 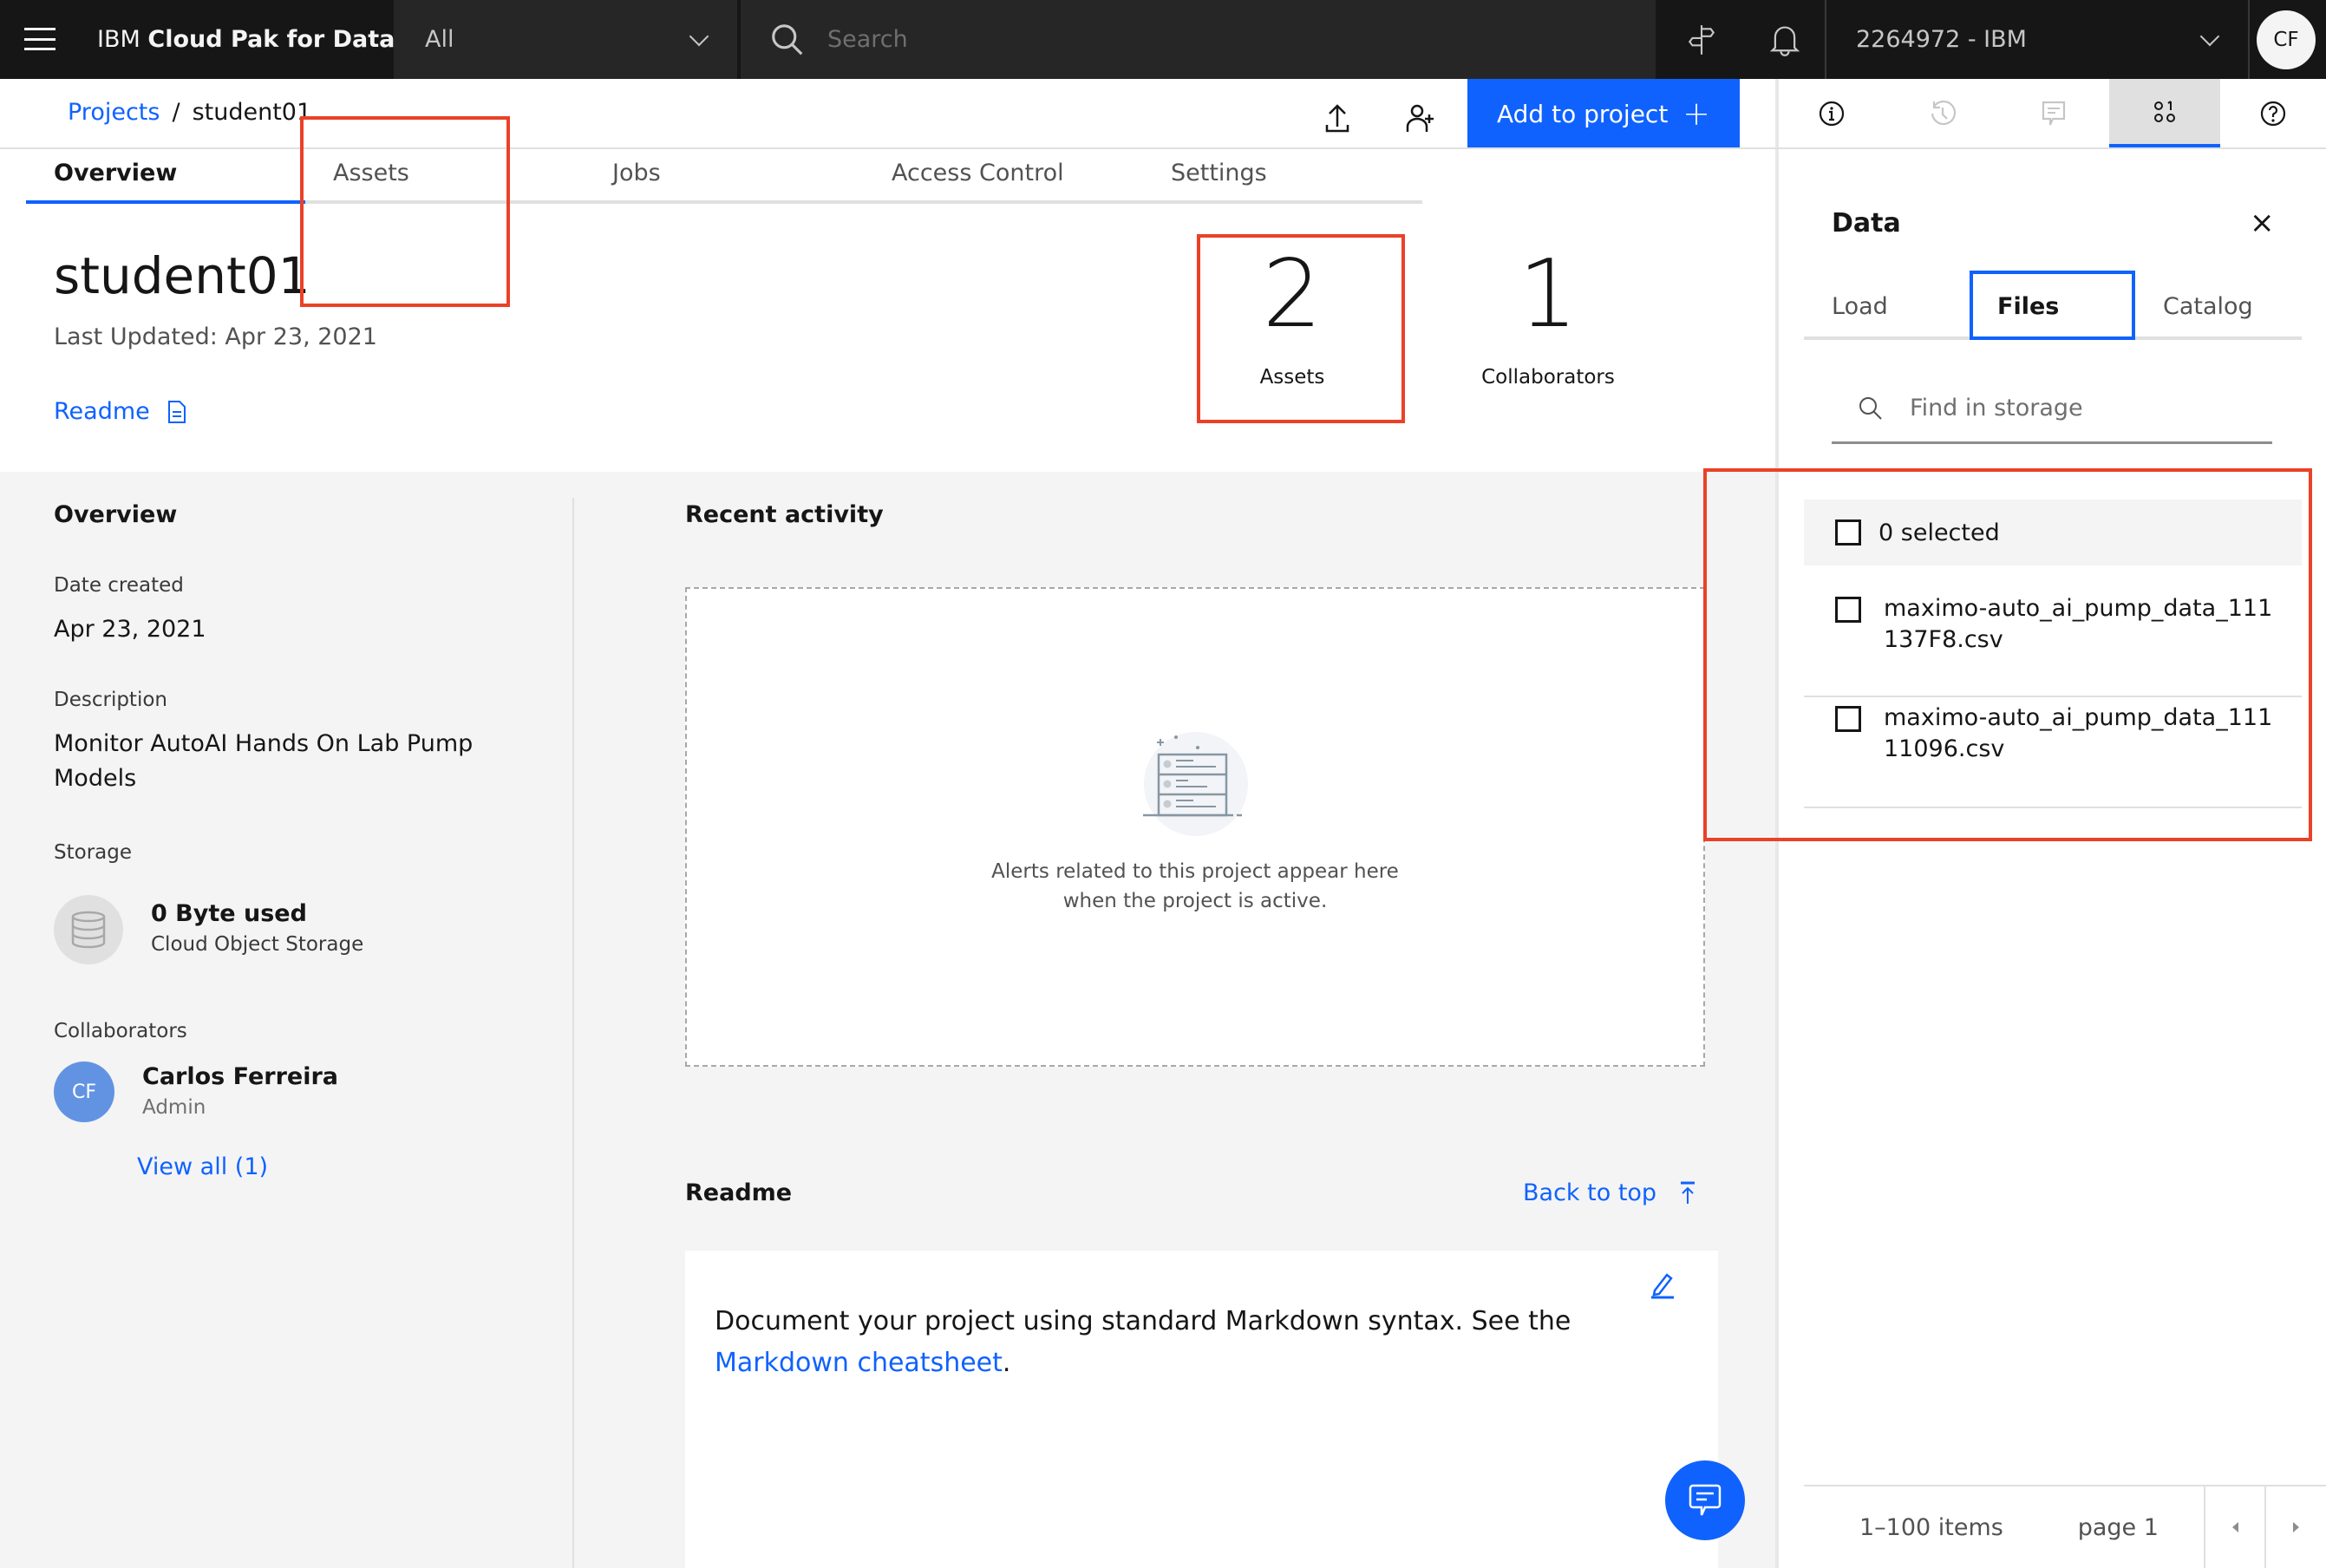 I want to click on file-list-item: maximo-auto_ai_pump_data_11111096.csv, so click(x=2053, y=755).